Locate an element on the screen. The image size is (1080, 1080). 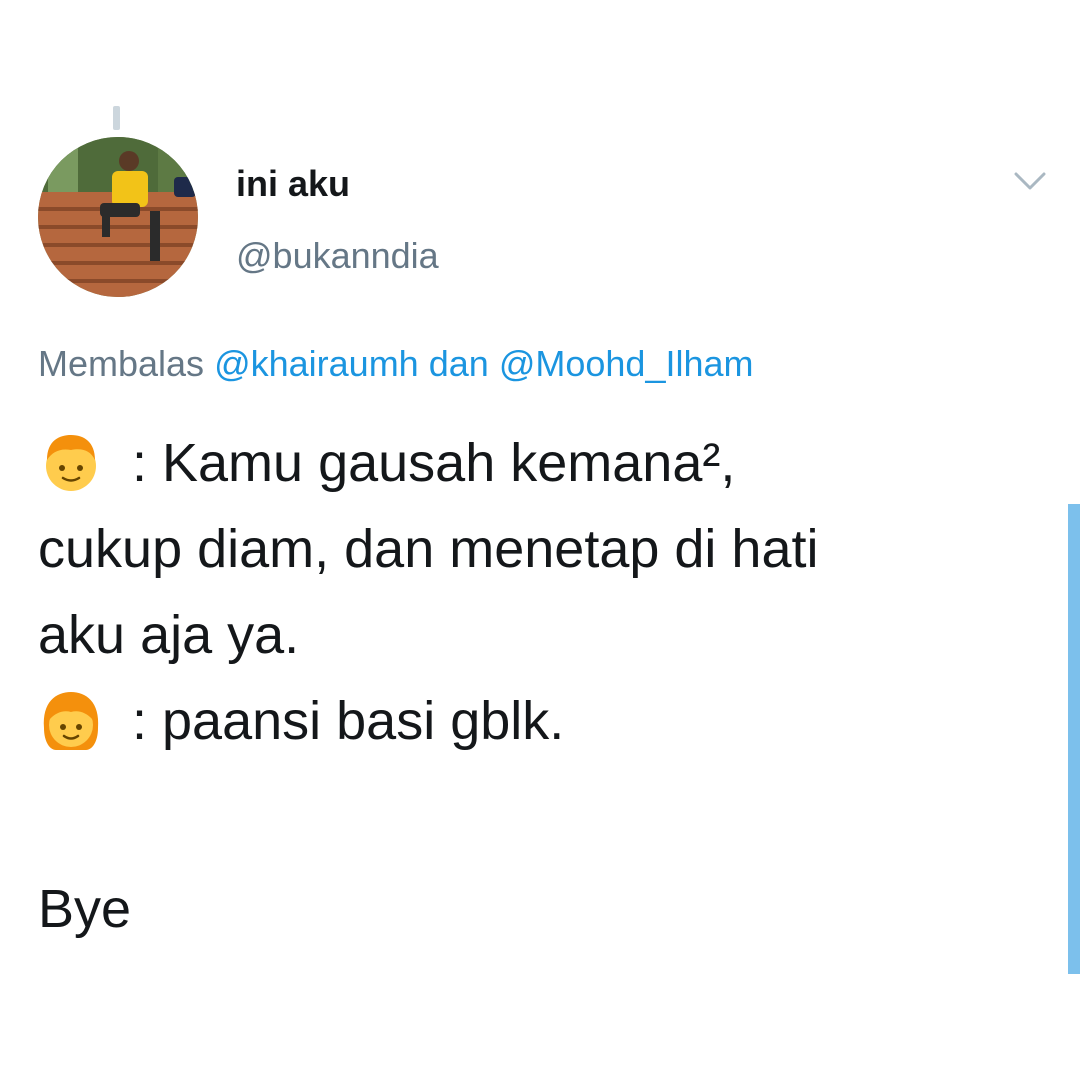
mention-link-2: @Moohd_Ilham is located at coordinates (626, 363).